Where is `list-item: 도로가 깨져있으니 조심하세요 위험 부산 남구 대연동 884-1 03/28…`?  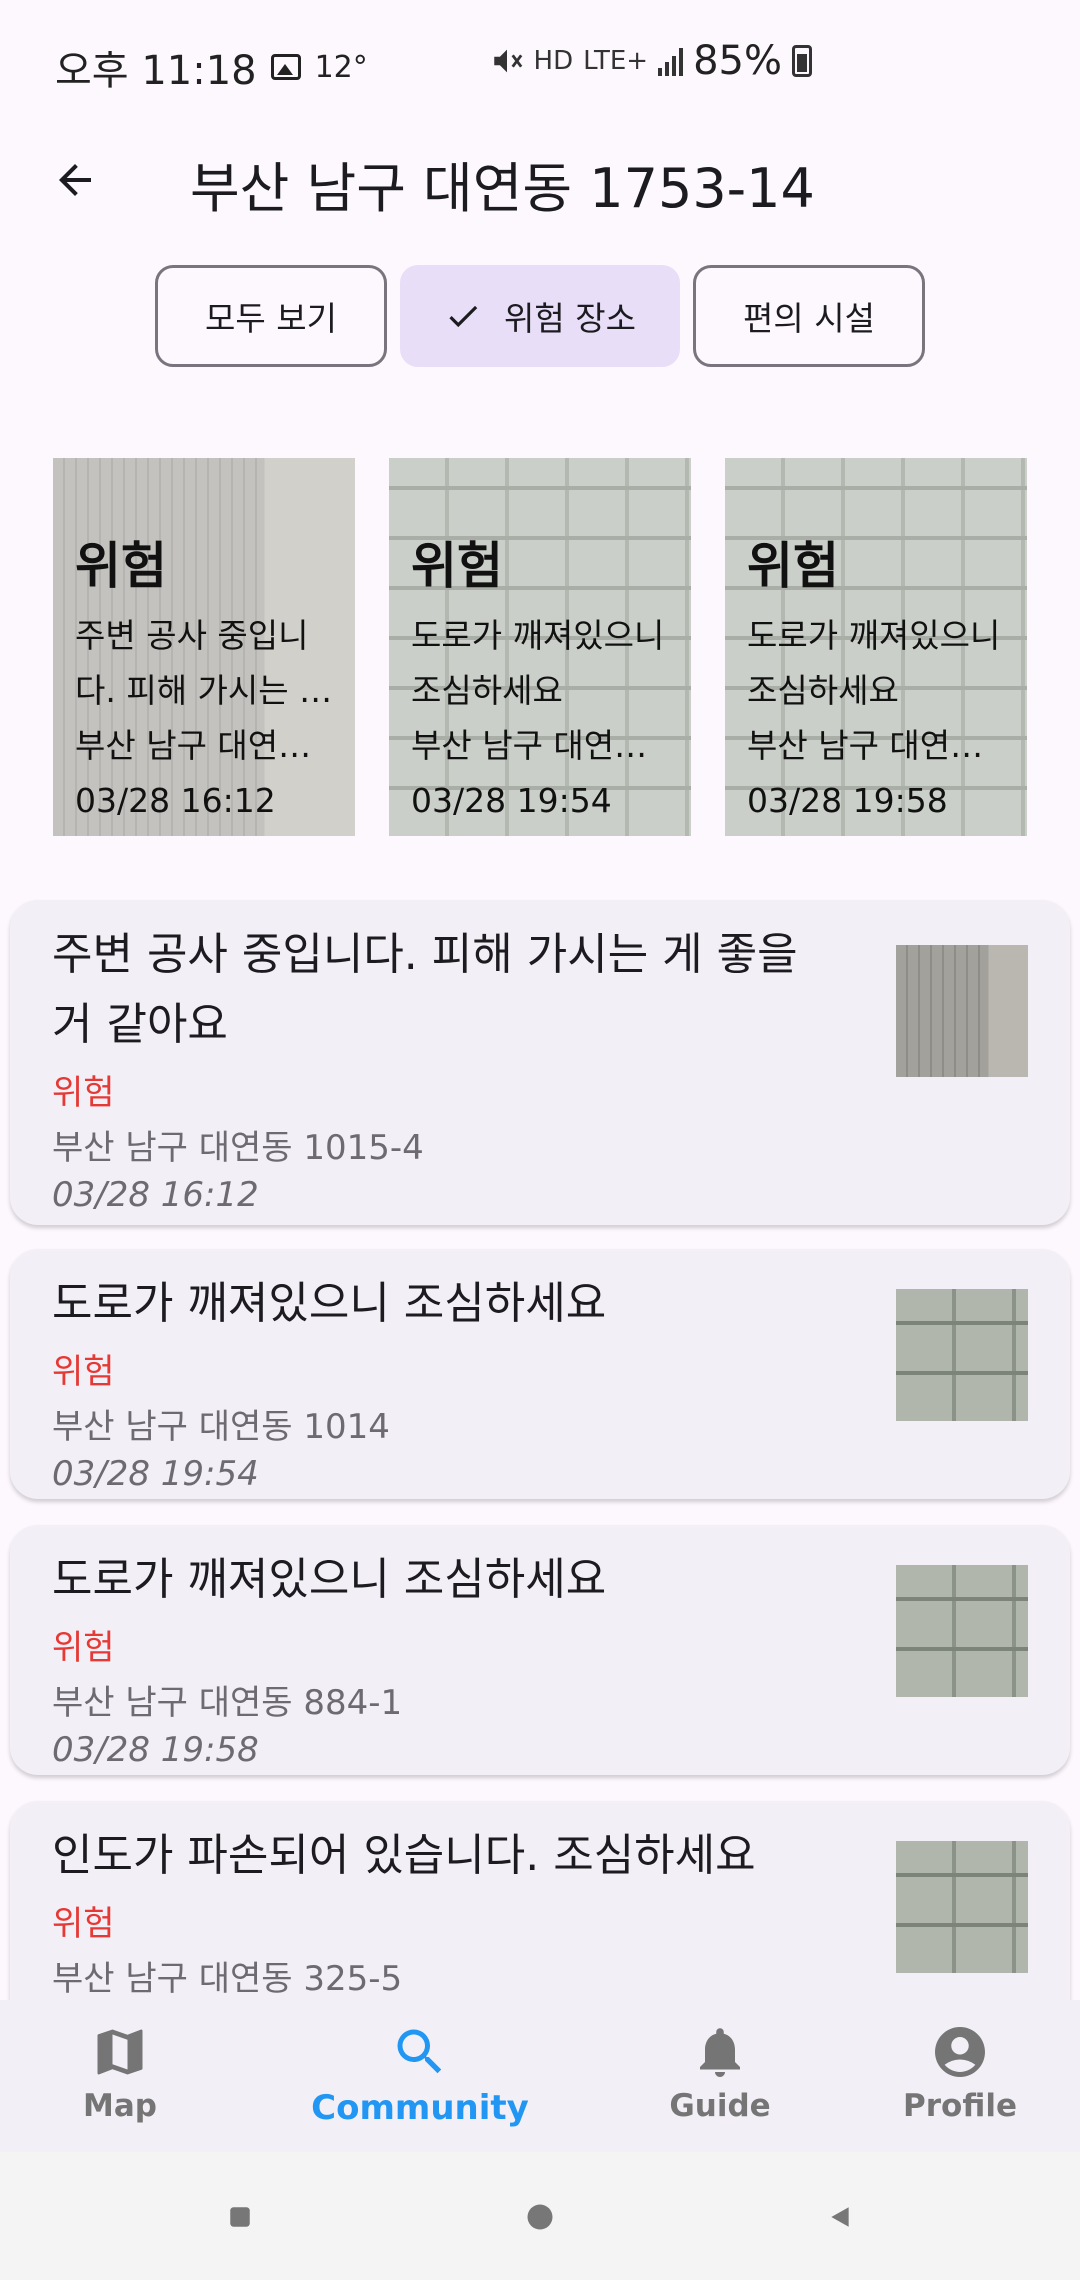 list-item: 도로가 깨져있으니 조심하세요 위험 부산 남구 대연동 884-1 03/28… is located at coordinates (540, 1650).